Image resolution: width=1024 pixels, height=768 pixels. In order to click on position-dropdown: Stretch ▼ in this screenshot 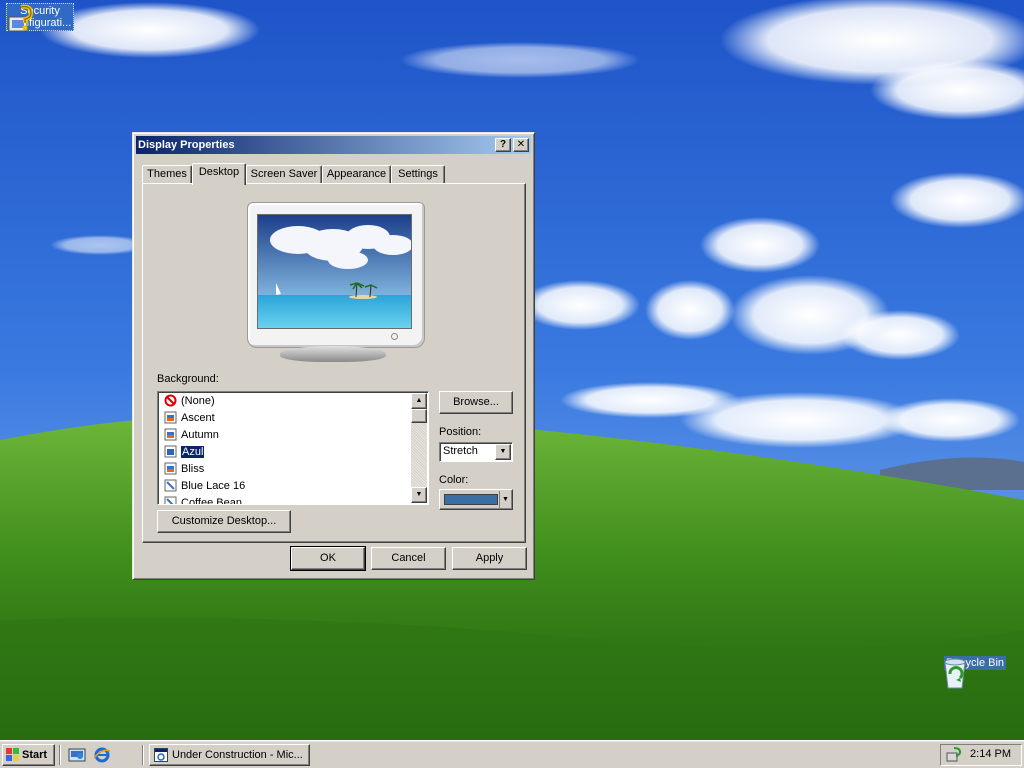, I will do `click(476, 452)`.